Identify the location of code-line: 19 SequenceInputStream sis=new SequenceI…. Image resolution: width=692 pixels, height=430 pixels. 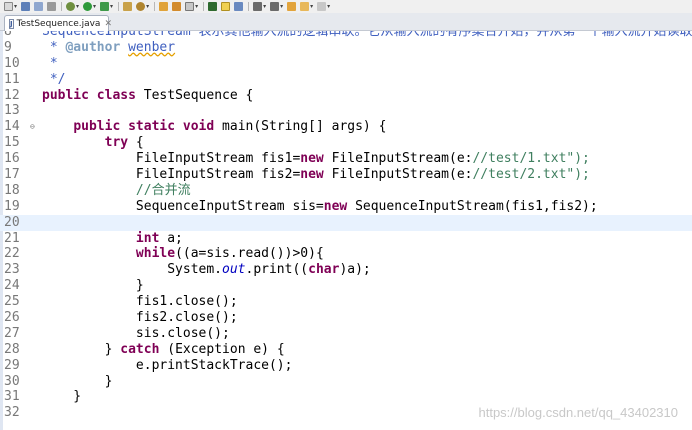
(346, 207).